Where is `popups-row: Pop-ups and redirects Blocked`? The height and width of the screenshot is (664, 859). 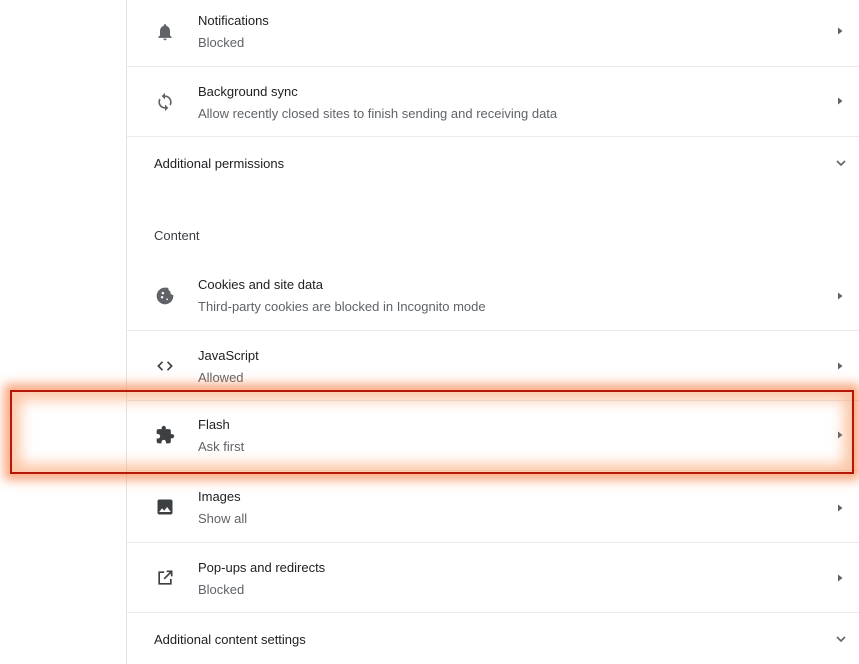 popups-row: Pop-ups and redirects Blocked is located at coordinates (493, 577).